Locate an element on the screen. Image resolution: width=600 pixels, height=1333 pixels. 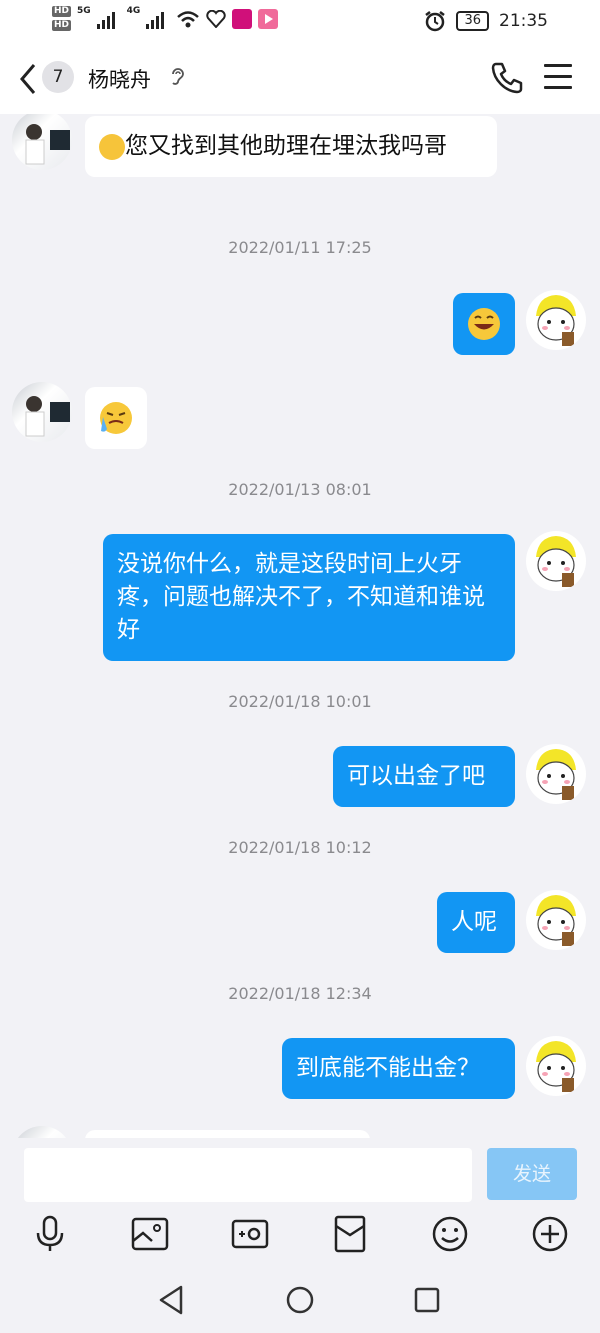
message-text: 到底能不能出金？ is located at coordinates (388, 1068).